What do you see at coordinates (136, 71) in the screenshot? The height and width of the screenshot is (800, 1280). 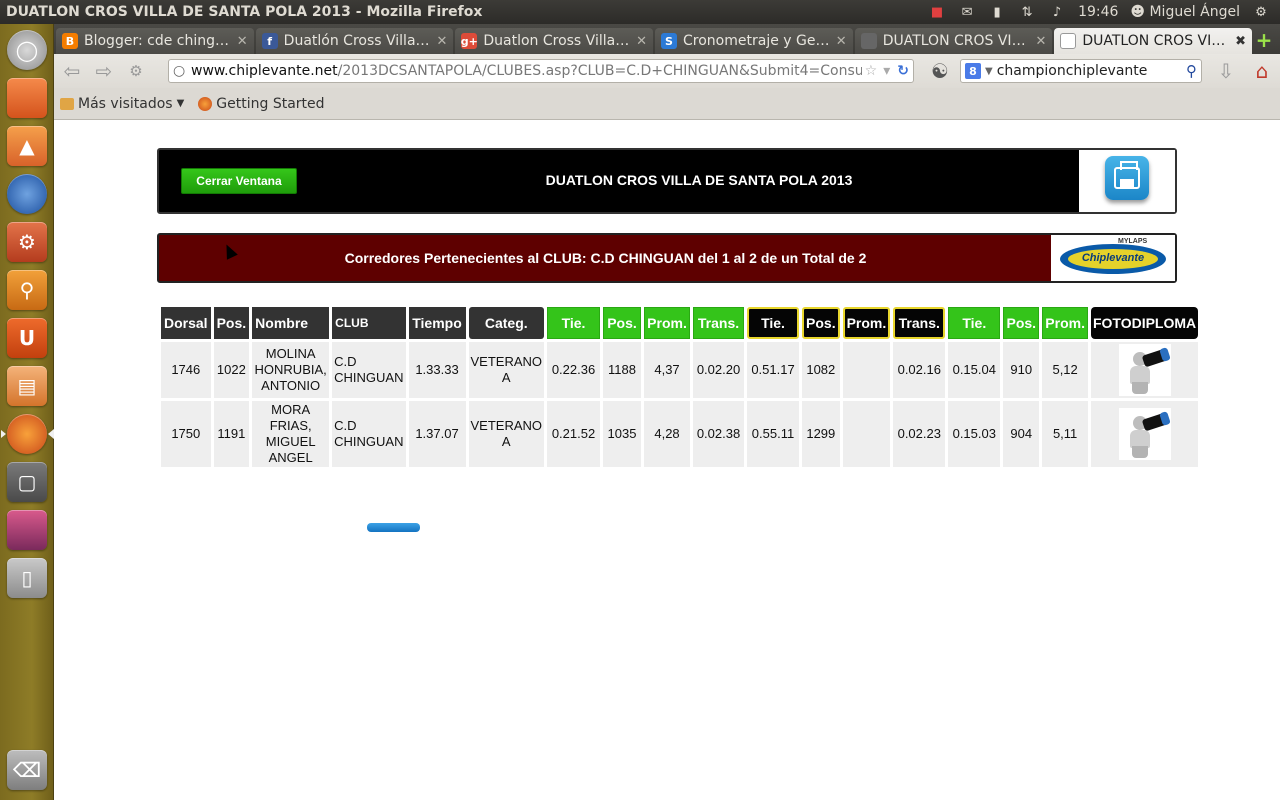 I see `history-button: ⚙` at bounding box center [136, 71].